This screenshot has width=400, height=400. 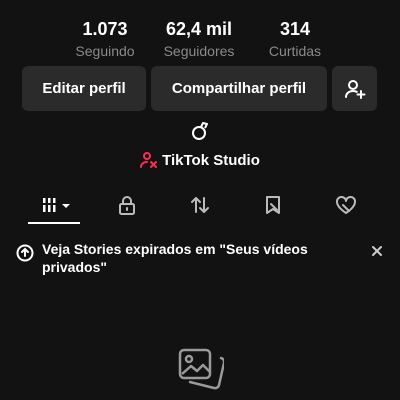 What do you see at coordinates (84, 88) in the screenshot?
I see `edit-profile-button: Editar perfil` at bounding box center [84, 88].